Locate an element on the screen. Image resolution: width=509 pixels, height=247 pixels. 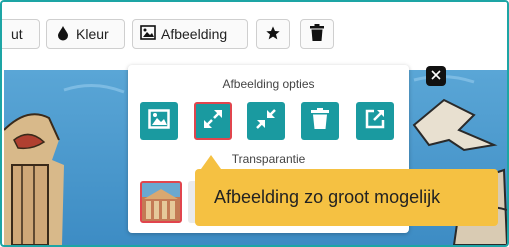
expand-icon is located at coordinates (213, 121).